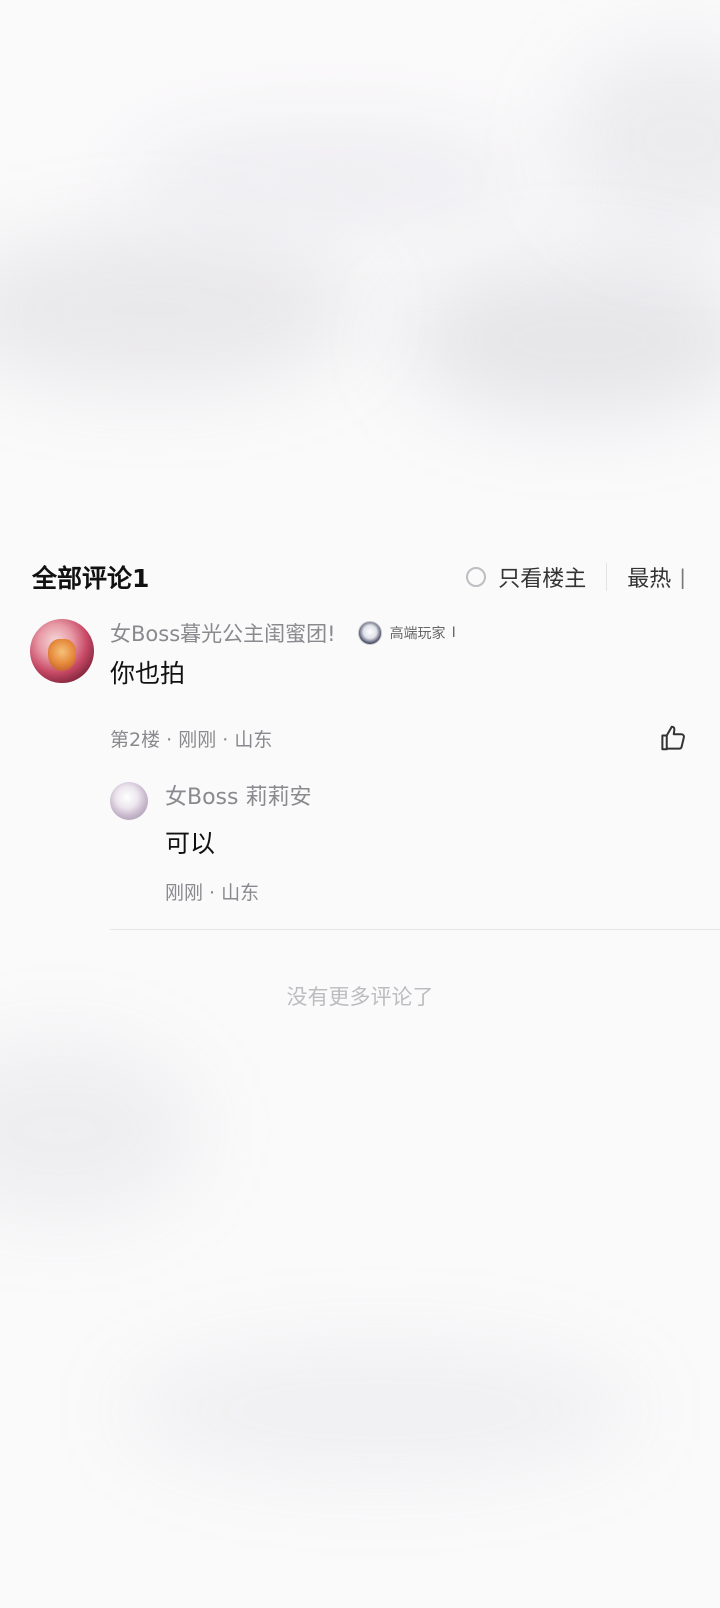  I want to click on sort-lines-icon: |, so click(682, 577).